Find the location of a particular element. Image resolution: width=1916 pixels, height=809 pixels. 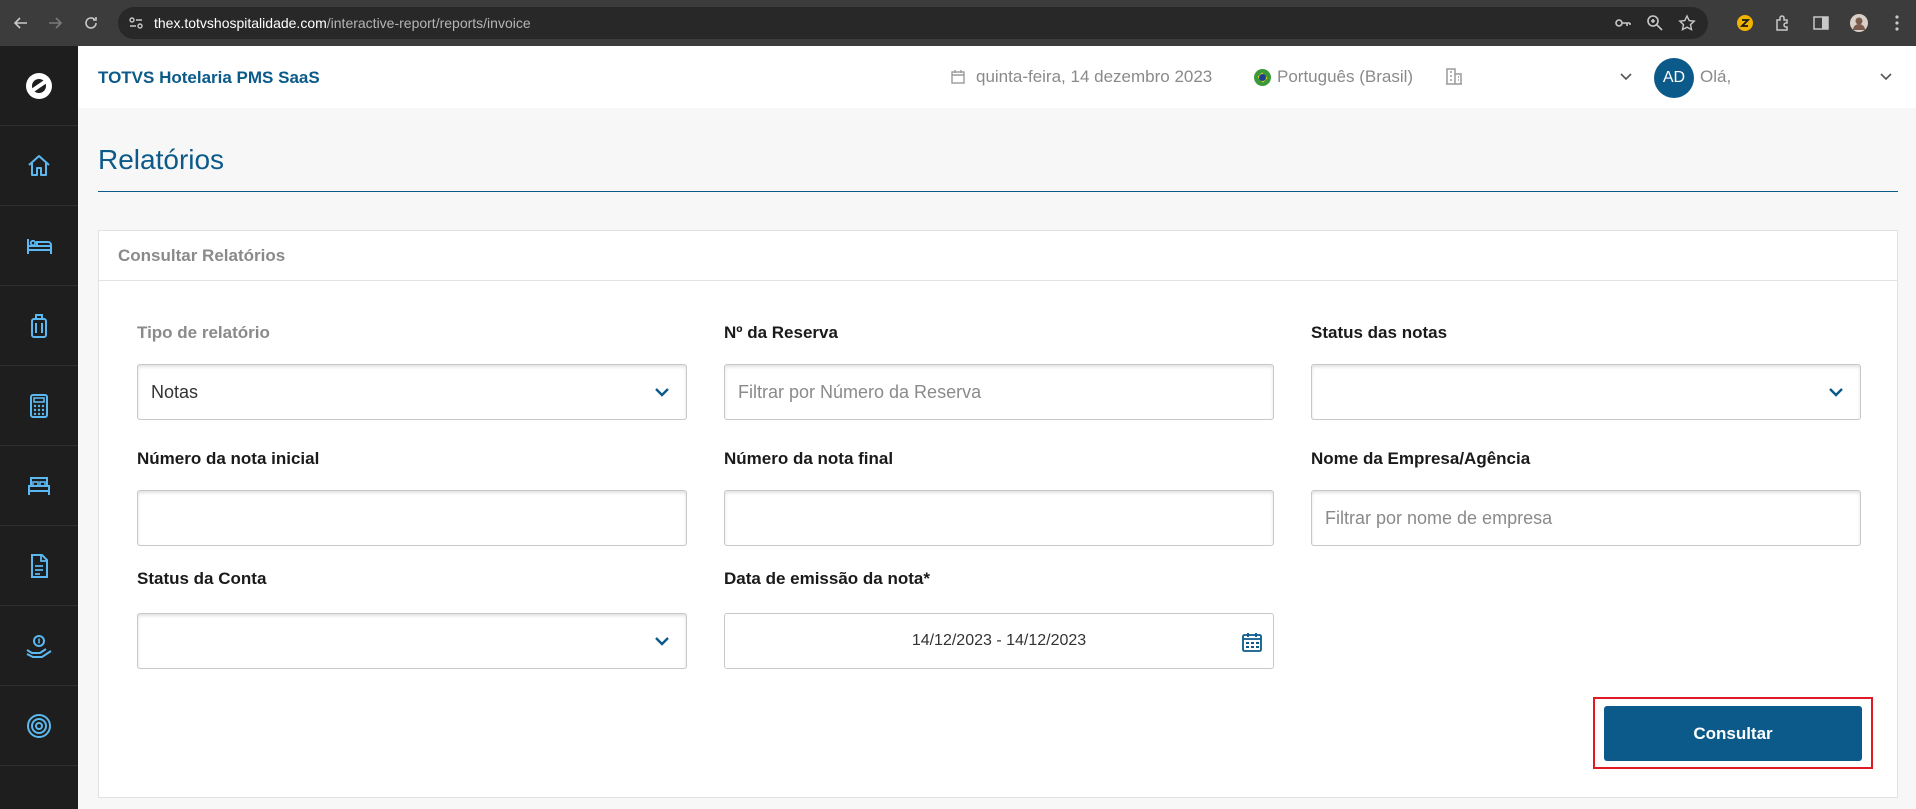

address-bar-actions is located at coordinates (1655, 23).